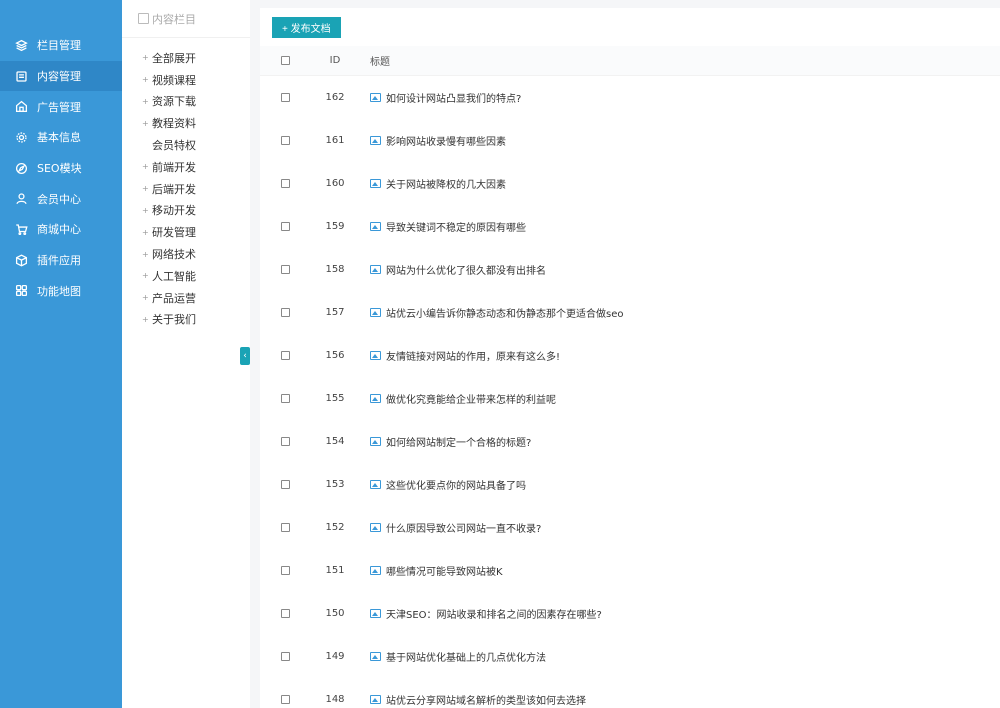 This screenshot has height=708, width=1000. I want to click on tree-item: + 人工智能, so click(186, 276).